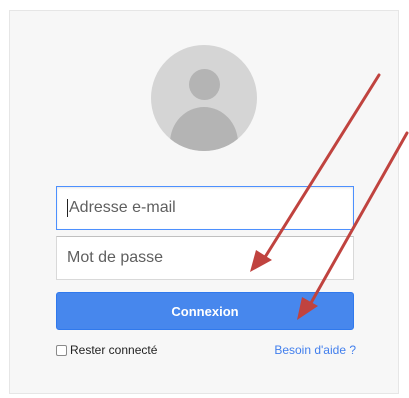 The image size is (409, 398). Describe the element at coordinates (122, 207) in the screenshot. I see `email-placeholder: Adresse e-mail` at that location.